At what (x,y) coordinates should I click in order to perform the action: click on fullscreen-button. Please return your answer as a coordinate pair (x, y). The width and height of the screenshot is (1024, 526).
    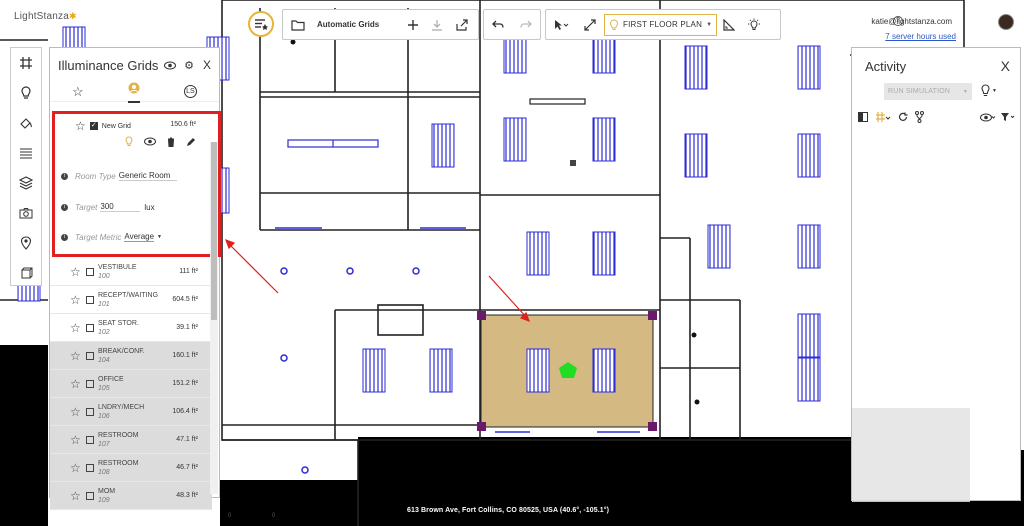
    Looking at the image, I should click on (590, 24).